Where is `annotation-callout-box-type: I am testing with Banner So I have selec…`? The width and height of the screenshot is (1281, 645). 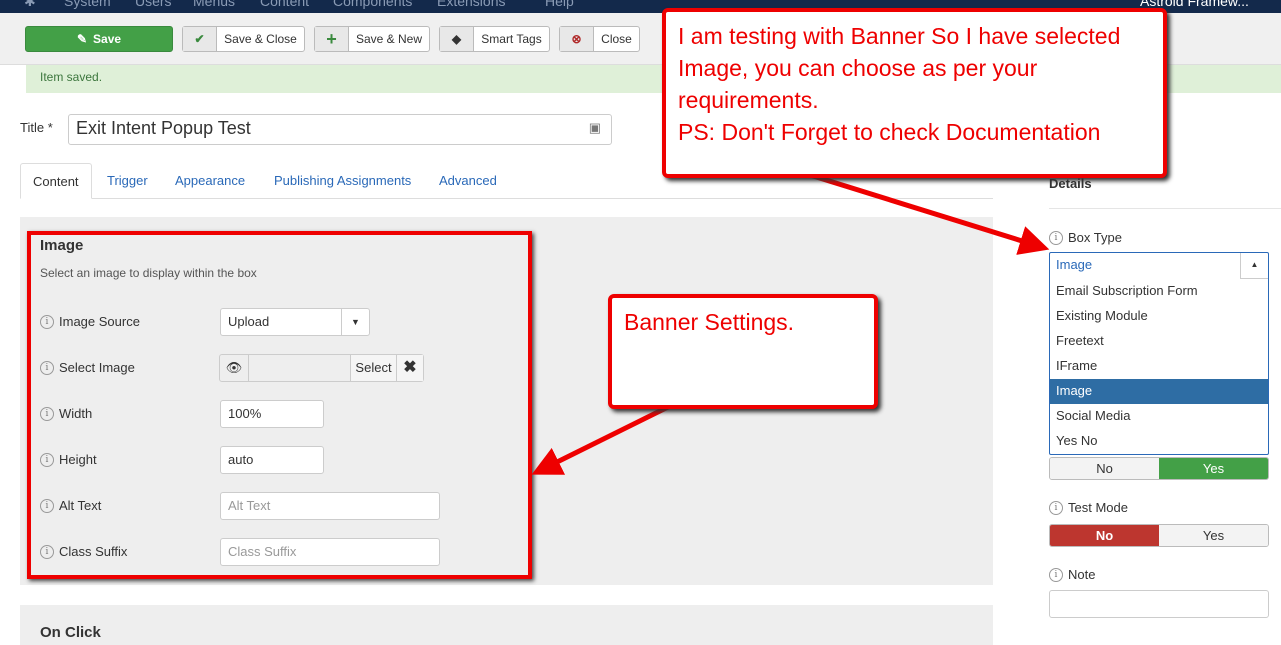
annotation-callout-box-type: I am testing with Banner So I have selec… is located at coordinates (914, 93).